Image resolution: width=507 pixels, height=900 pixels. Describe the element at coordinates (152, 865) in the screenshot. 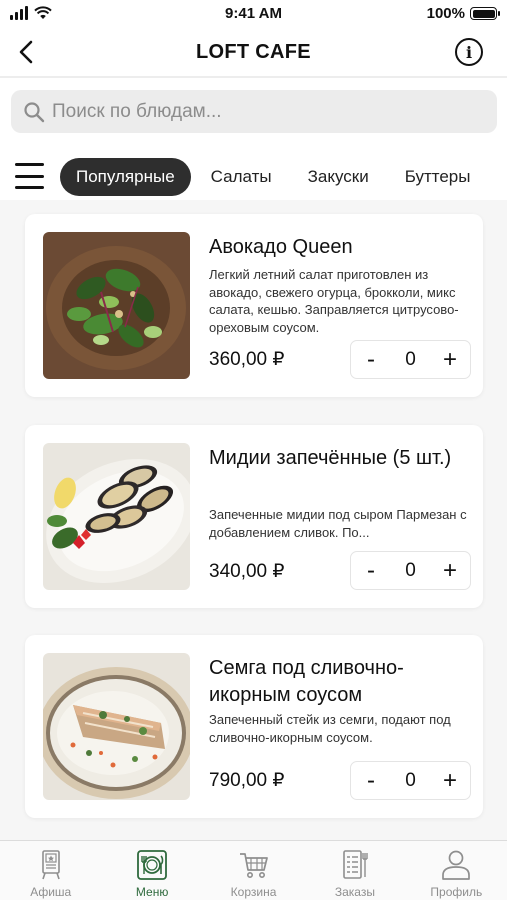

I see `plate-cutlery-icon` at that location.